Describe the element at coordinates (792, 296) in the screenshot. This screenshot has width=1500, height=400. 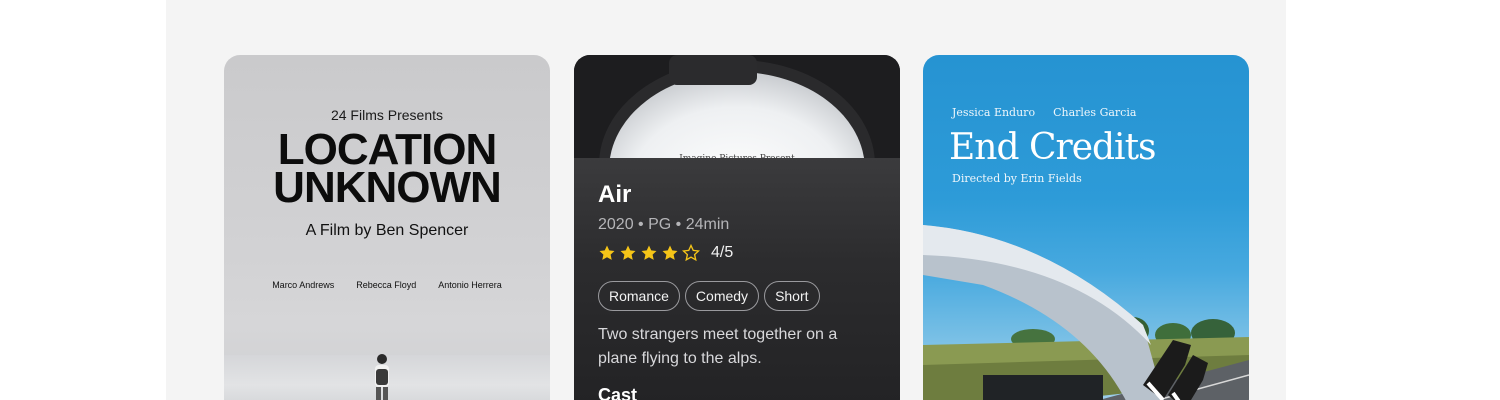
I see `genre-tag: Short` at that location.